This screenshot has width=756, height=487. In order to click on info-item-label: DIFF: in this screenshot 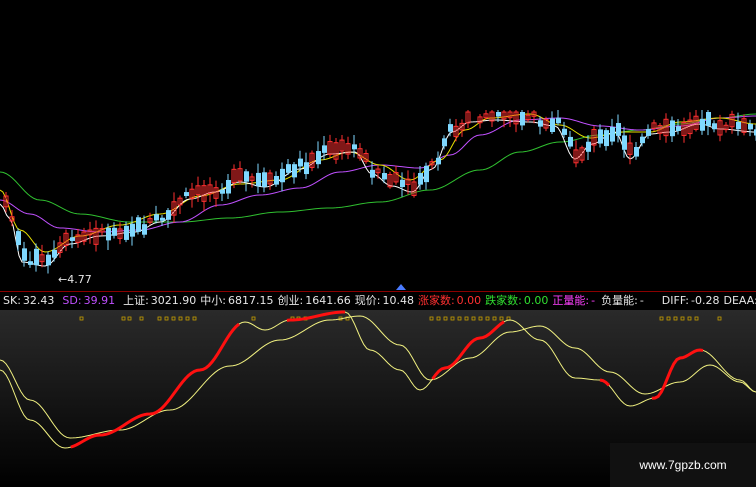, I will do `click(675, 300)`.